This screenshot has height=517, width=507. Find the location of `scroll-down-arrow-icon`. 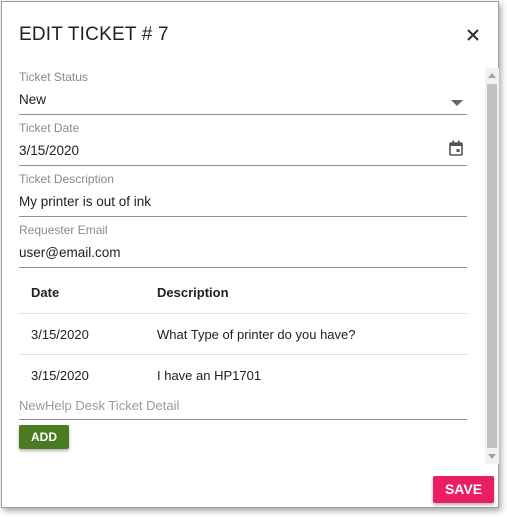

scroll-down-arrow-icon is located at coordinates (492, 456).